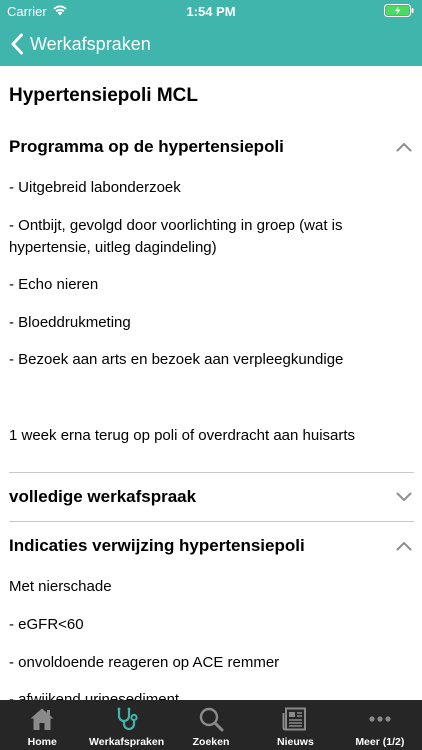  Describe the element at coordinates (380, 719) in the screenshot. I see `more-icon` at that location.